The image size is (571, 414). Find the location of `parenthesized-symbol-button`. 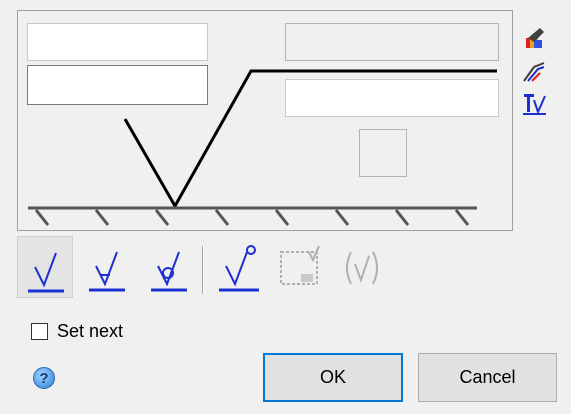

parenthesized-symbol-button is located at coordinates (363, 267).